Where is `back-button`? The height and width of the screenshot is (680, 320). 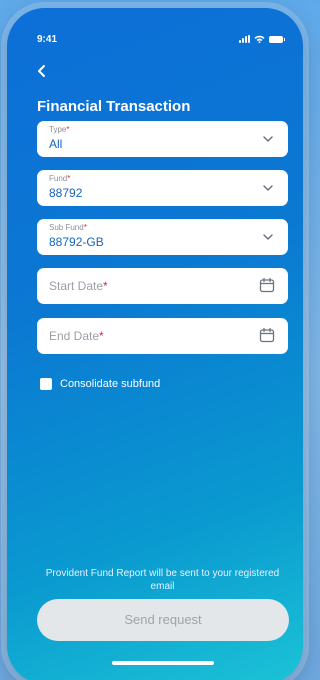 back-button is located at coordinates (42, 71).